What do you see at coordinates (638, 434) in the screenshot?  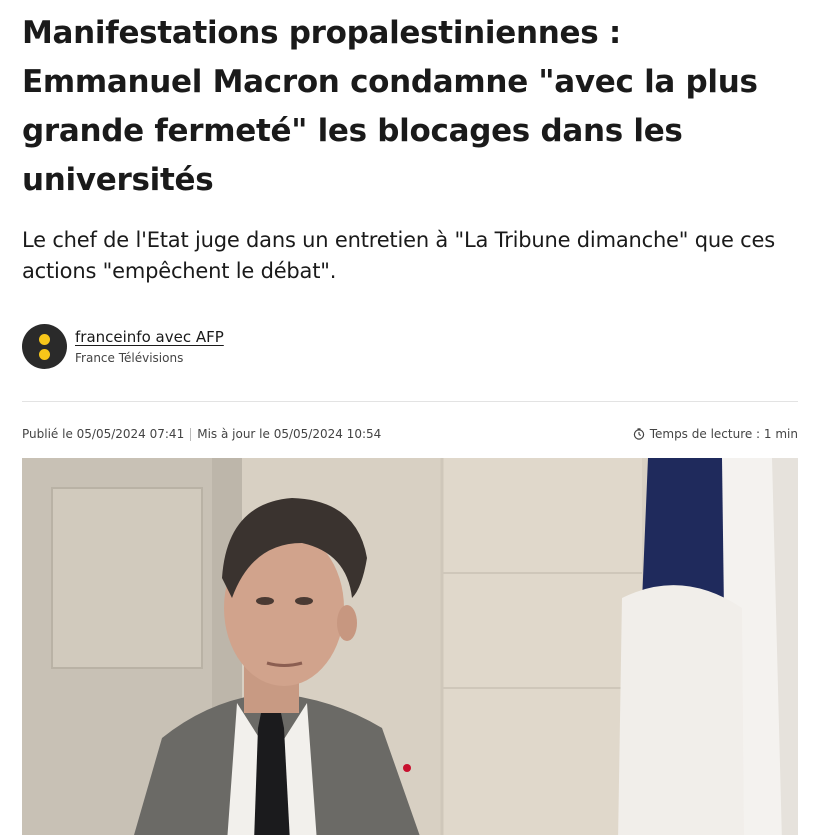 I see `clock-icon` at bounding box center [638, 434].